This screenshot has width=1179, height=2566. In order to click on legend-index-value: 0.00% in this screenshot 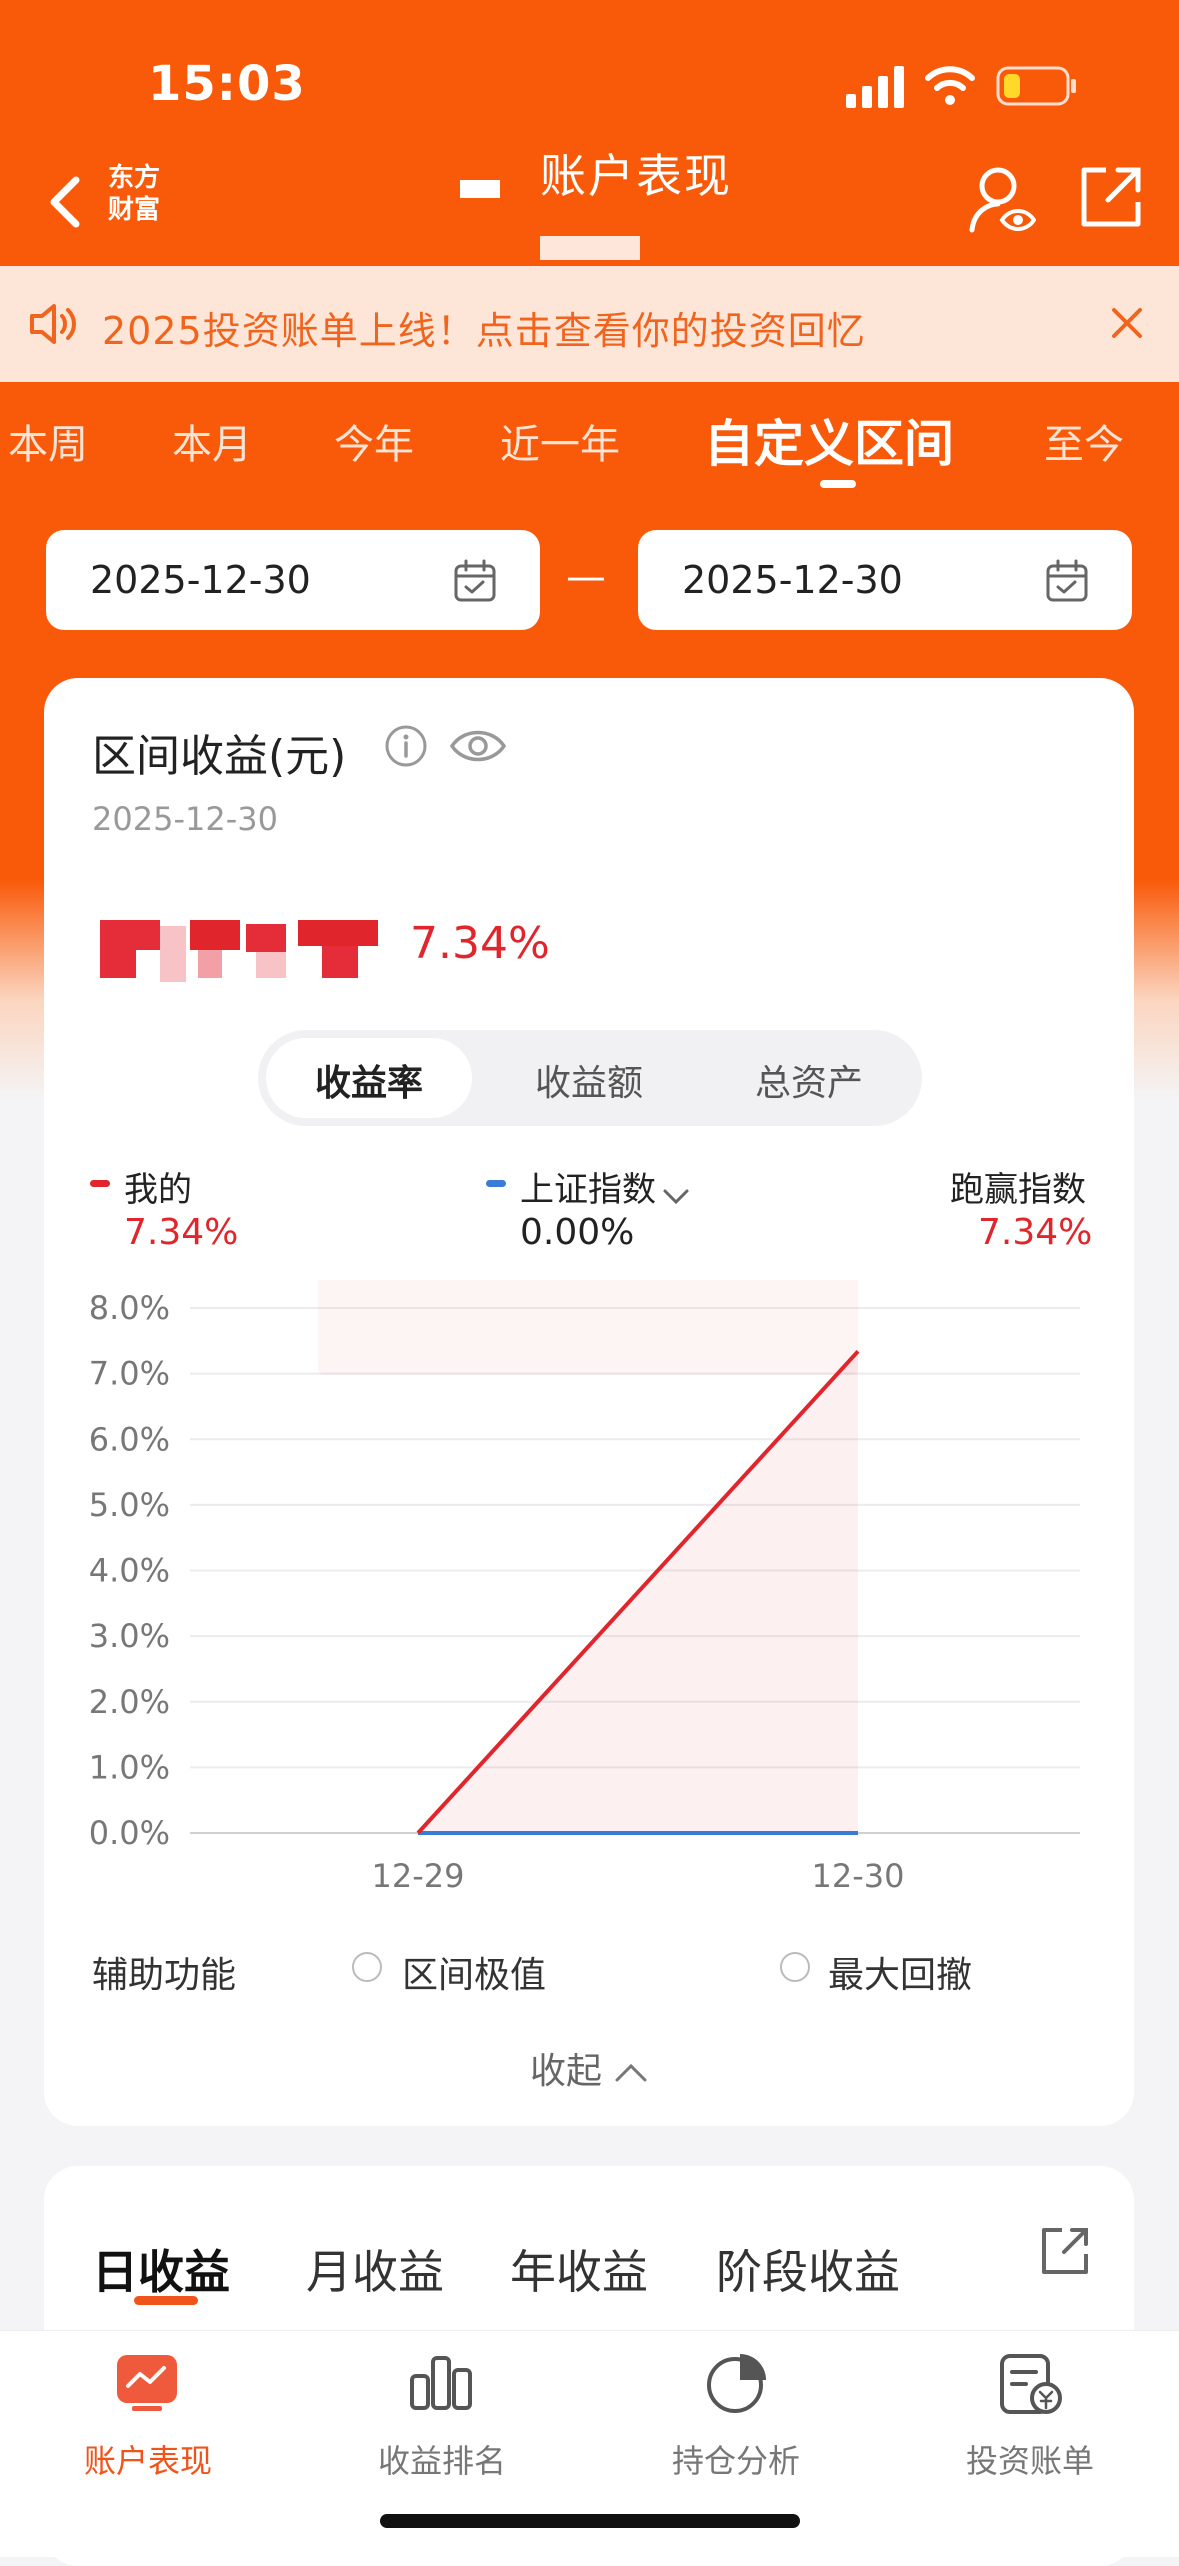, I will do `click(577, 1232)`.